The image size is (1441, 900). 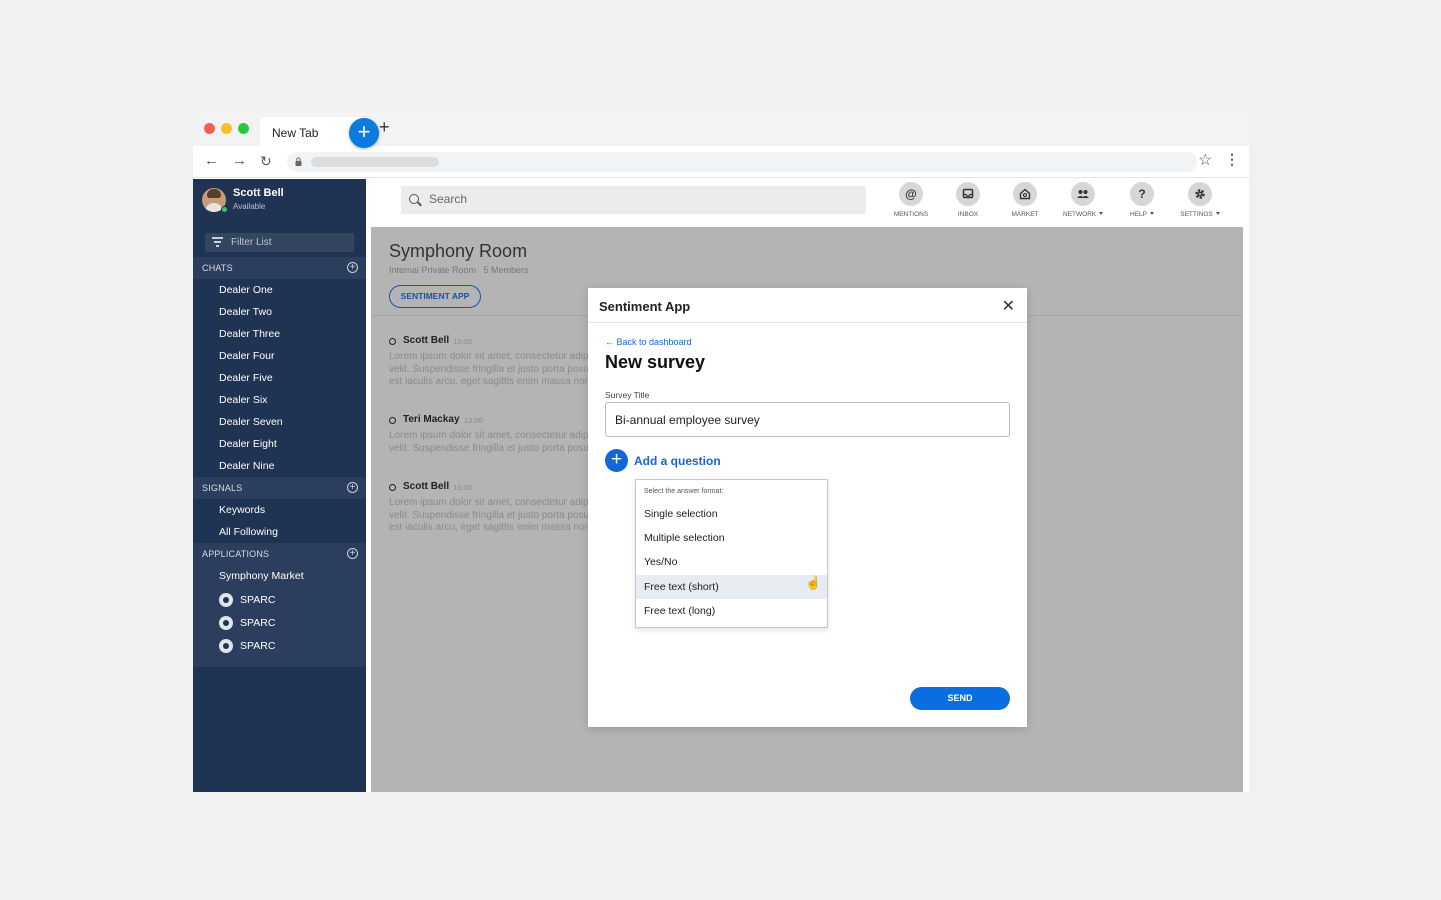 I want to click on filter-list-input: Filter List, so click(x=279, y=242).